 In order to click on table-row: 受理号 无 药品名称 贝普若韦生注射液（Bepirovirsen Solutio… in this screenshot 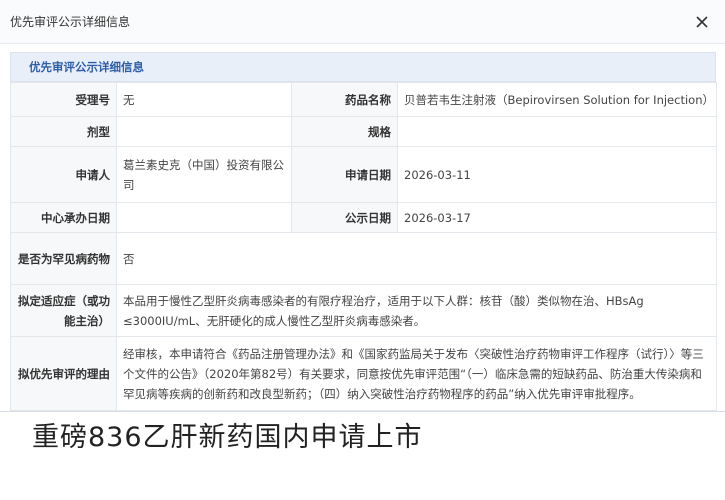, I will do `click(363, 99)`.